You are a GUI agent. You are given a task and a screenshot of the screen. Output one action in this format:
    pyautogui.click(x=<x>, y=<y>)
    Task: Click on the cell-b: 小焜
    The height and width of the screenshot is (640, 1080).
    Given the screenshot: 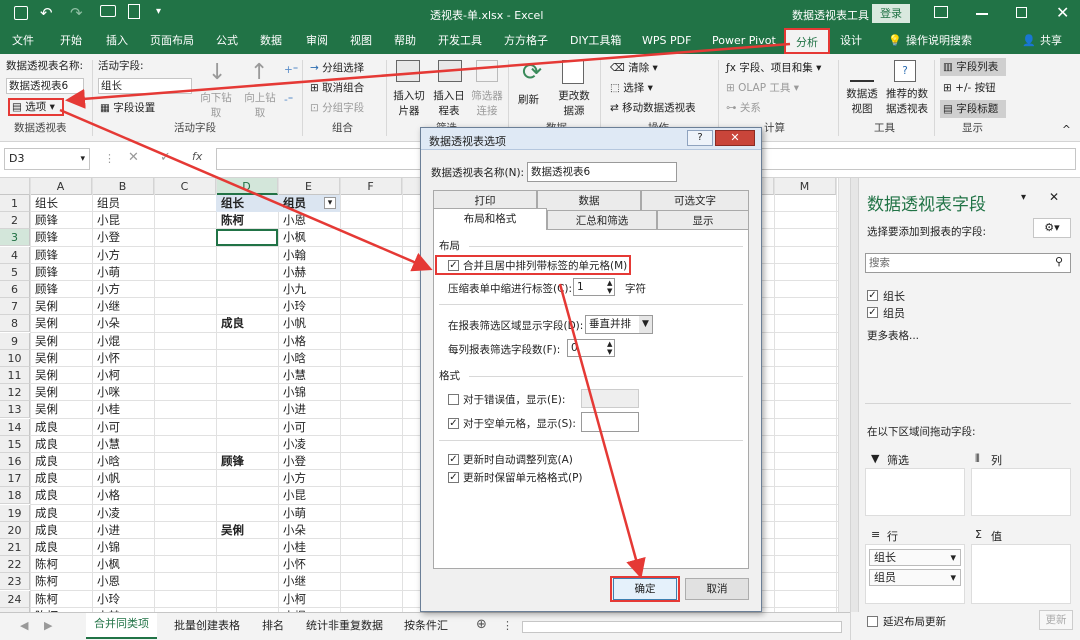 What is the action you would take?
    pyautogui.click(x=123, y=341)
    